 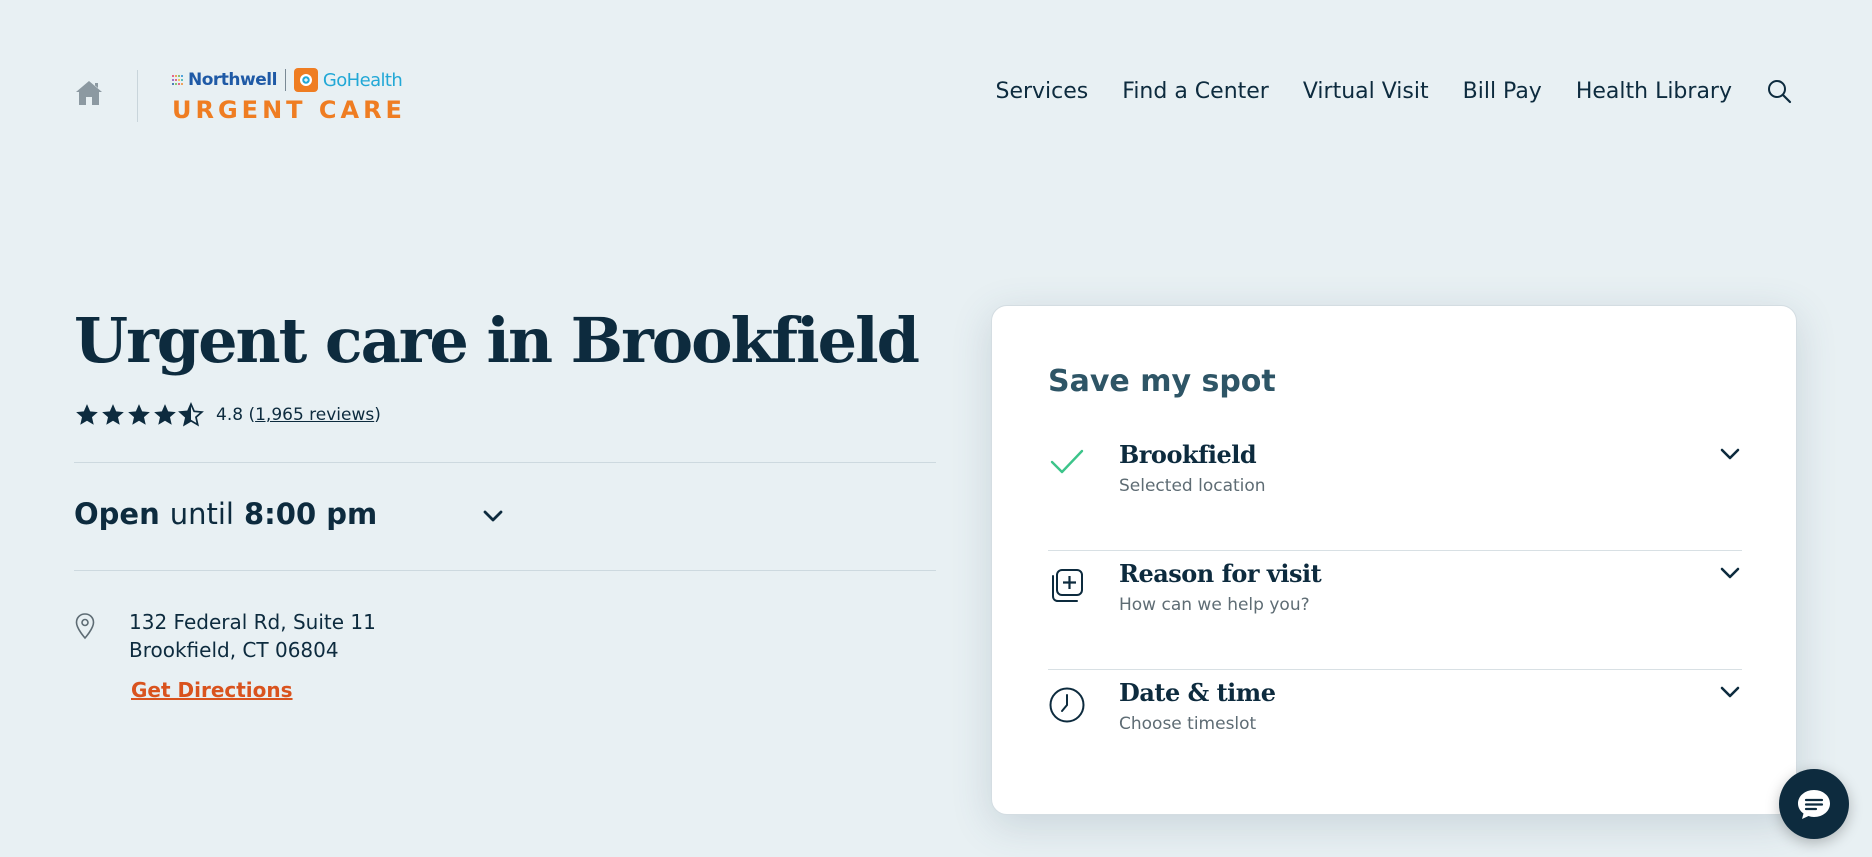 What do you see at coordinates (1162, 381) in the screenshot?
I see `card-title: Save my spot` at bounding box center [1162, 381].